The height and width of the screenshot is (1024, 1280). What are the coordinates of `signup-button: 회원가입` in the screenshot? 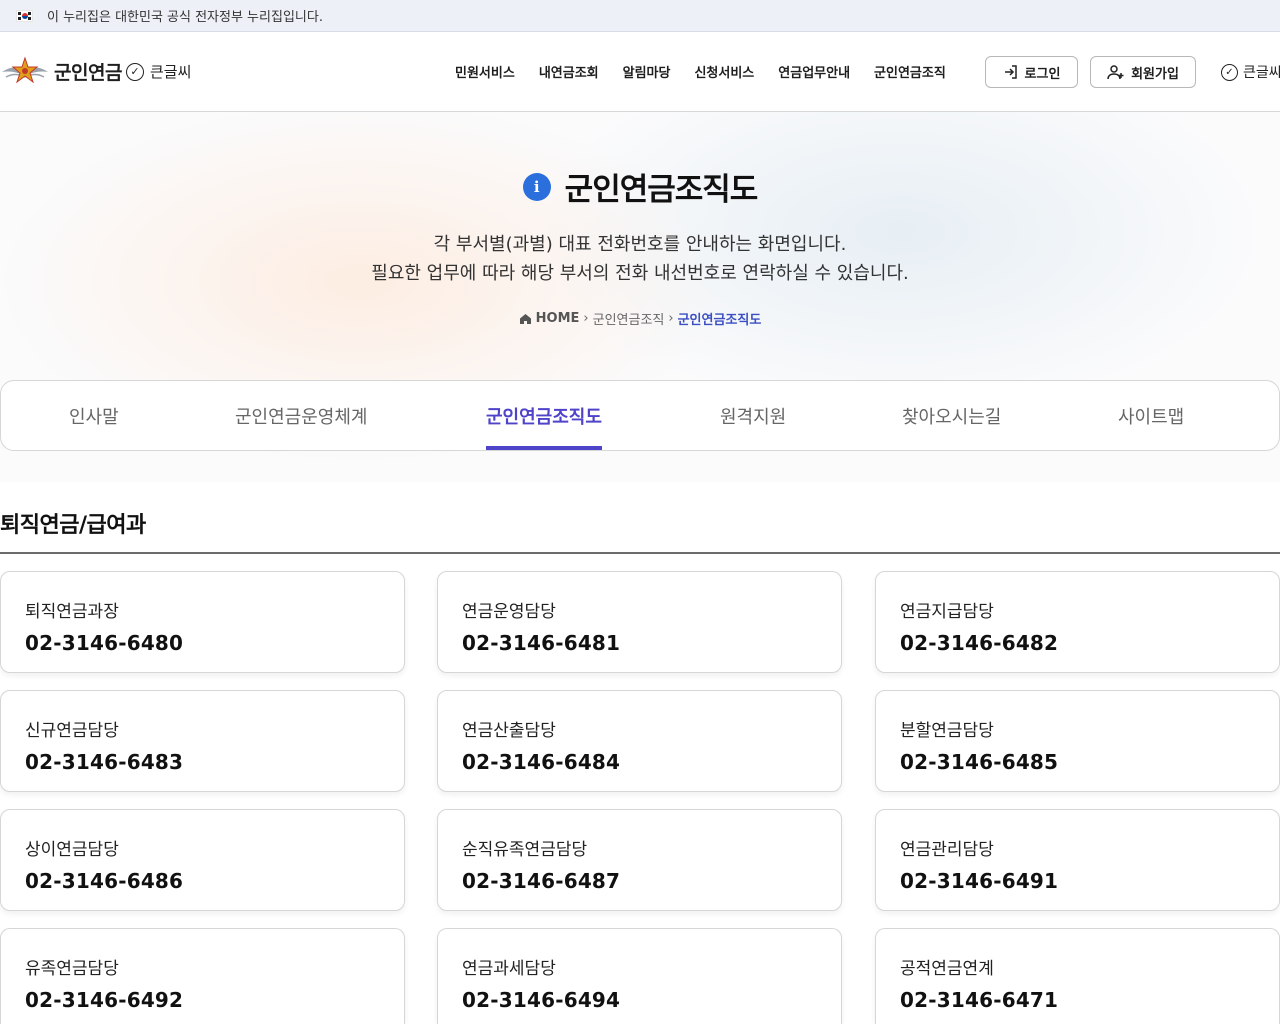 It's located at (1143, 72).